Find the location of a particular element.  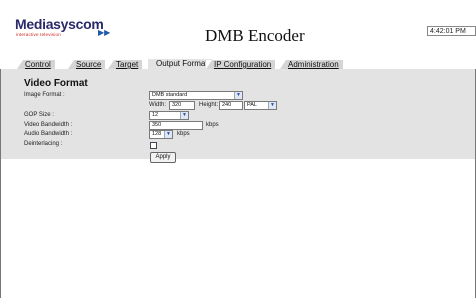

standard-value: PAL is located at coordinates (252, 105).